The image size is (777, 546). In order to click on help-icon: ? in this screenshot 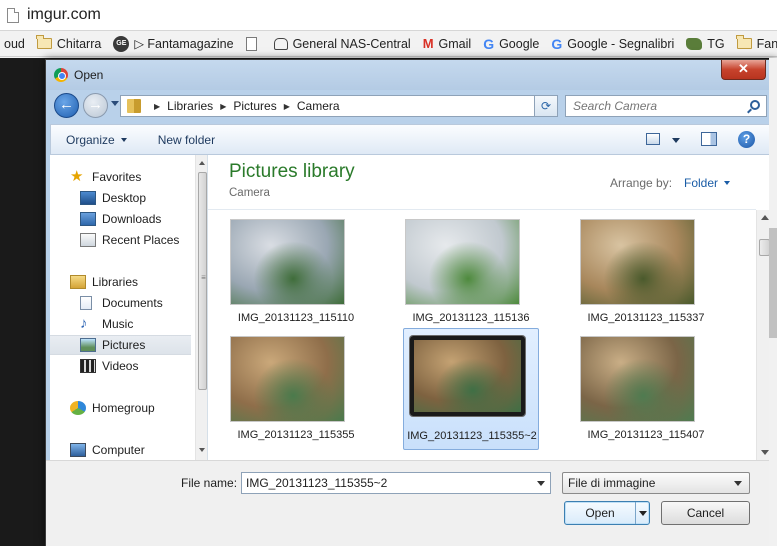, I will do `click(746, 139)`.